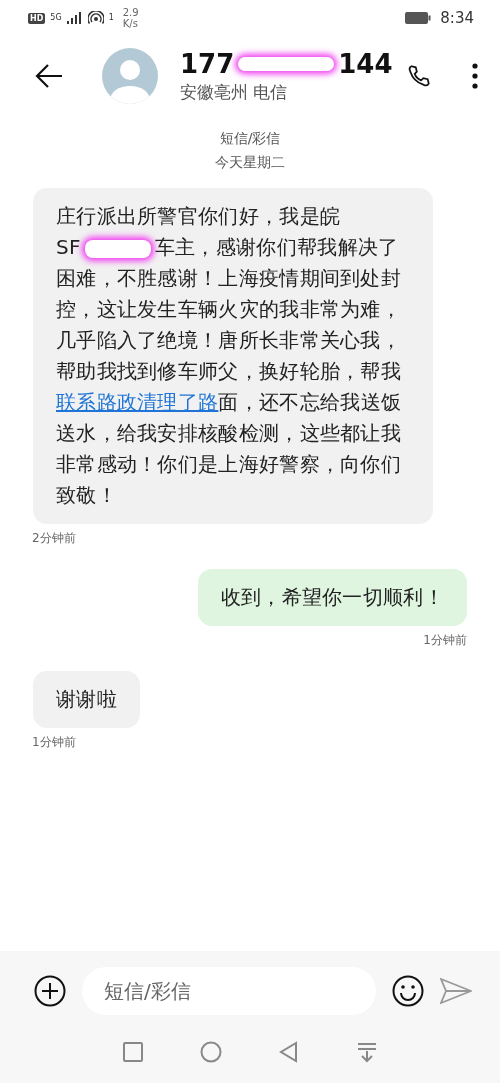  I want to click on recent-apps-icon, so click(133, 1052).